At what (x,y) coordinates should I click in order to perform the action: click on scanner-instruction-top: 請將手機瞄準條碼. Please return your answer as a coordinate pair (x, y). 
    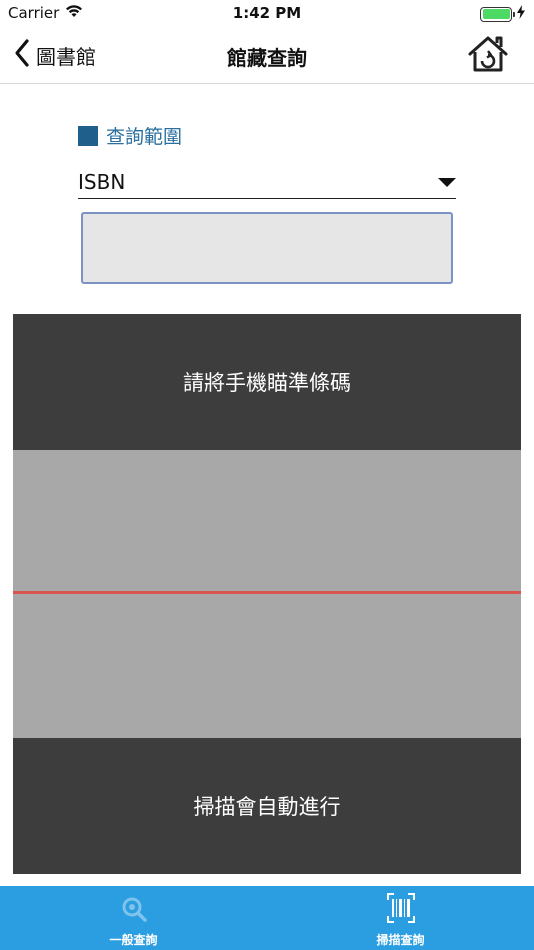
    Looking at the image, I should click on (267, 382).